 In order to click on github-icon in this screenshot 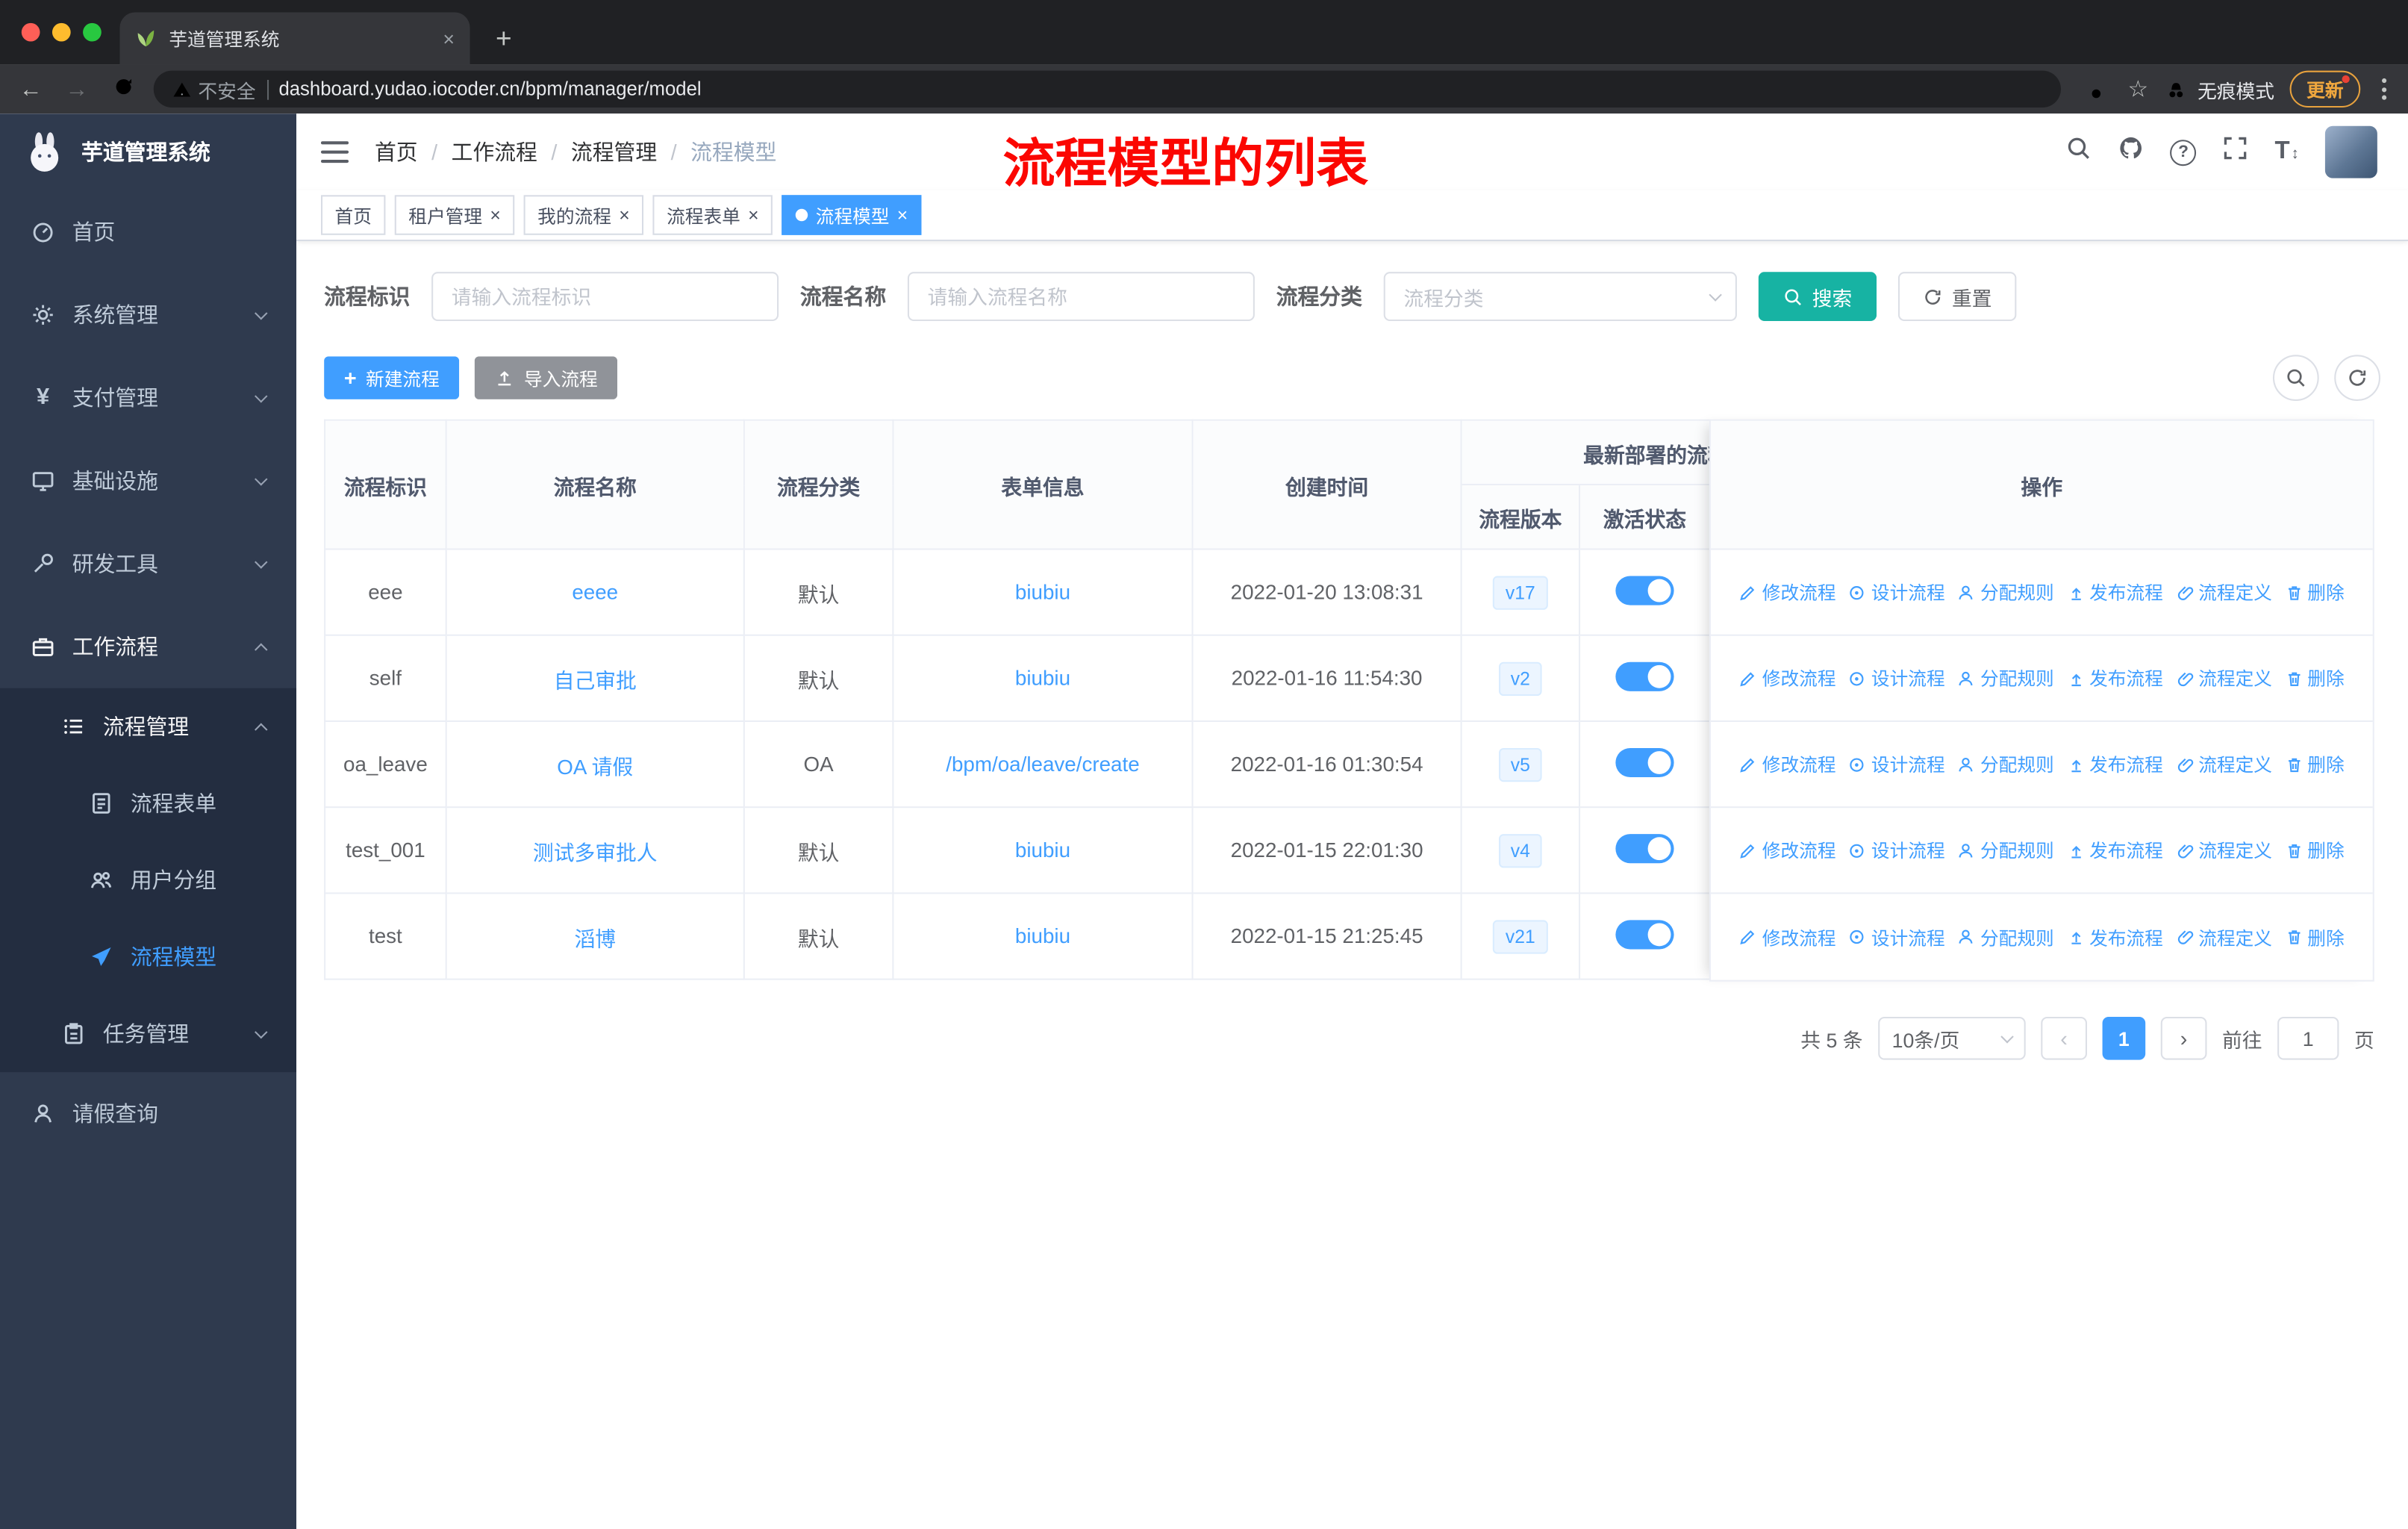, I will do `click(2131, 152)`.